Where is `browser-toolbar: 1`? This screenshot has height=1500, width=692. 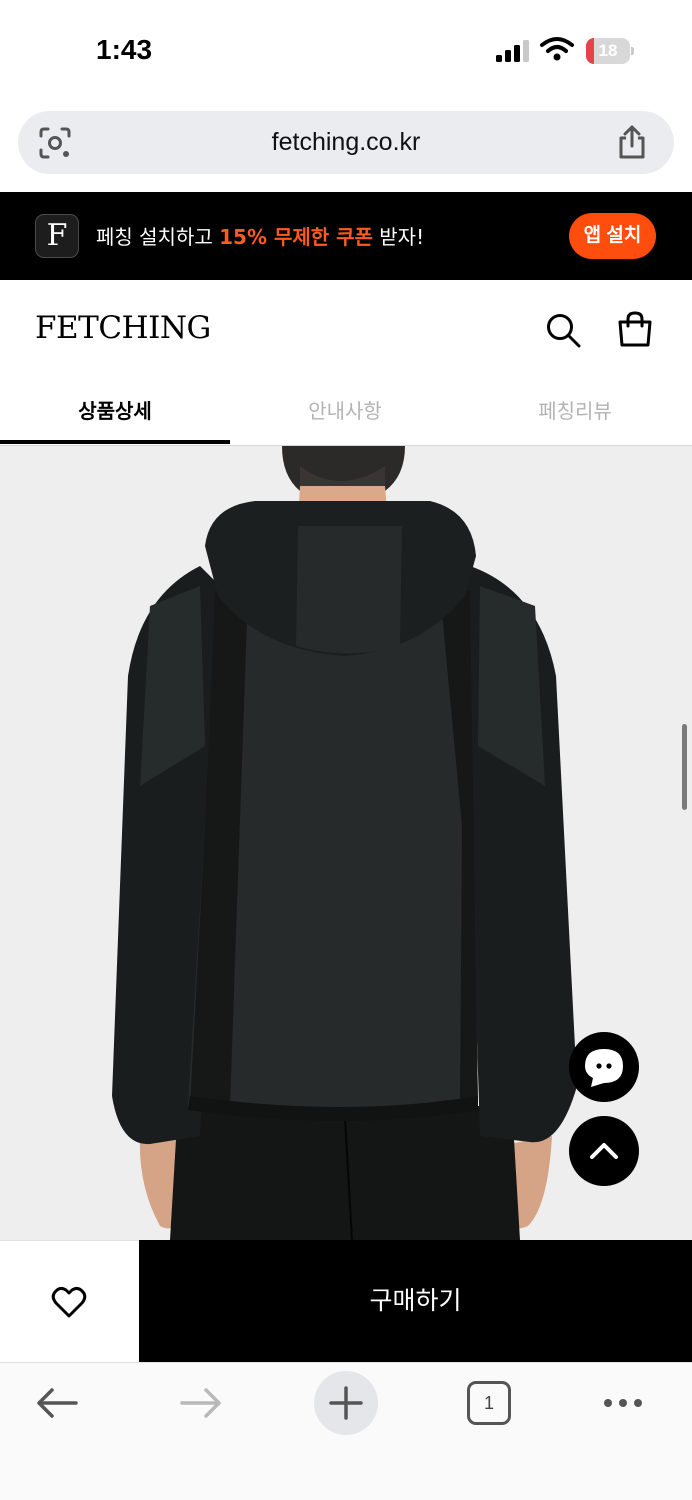
browser-toolbar: 1 is located at coordinates (346, 1431).